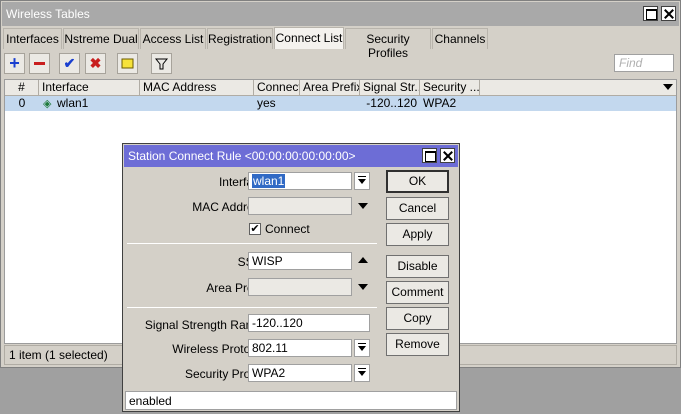  What do you see at coordinates (300, 181) in the screenshot?
I see `interface-select: wlan1` at bounding box center [300, 181].